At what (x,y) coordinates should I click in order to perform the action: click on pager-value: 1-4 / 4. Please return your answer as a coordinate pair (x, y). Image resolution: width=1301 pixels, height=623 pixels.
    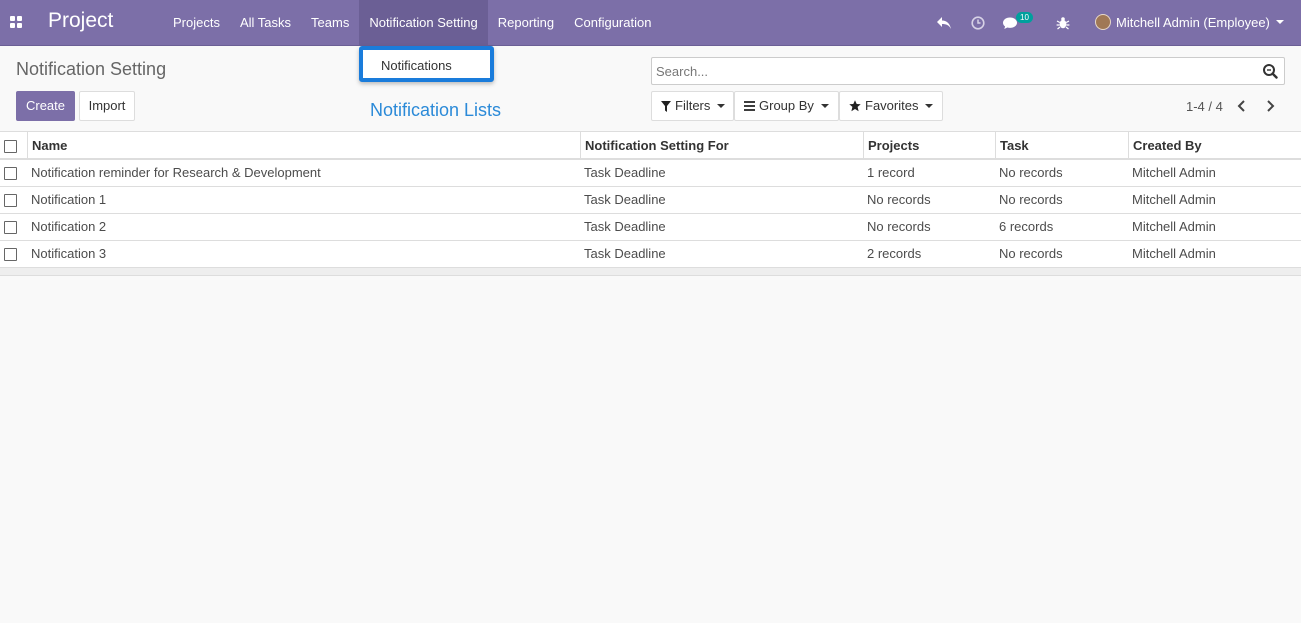
    Looking at the image, I should click on (1204, 106).